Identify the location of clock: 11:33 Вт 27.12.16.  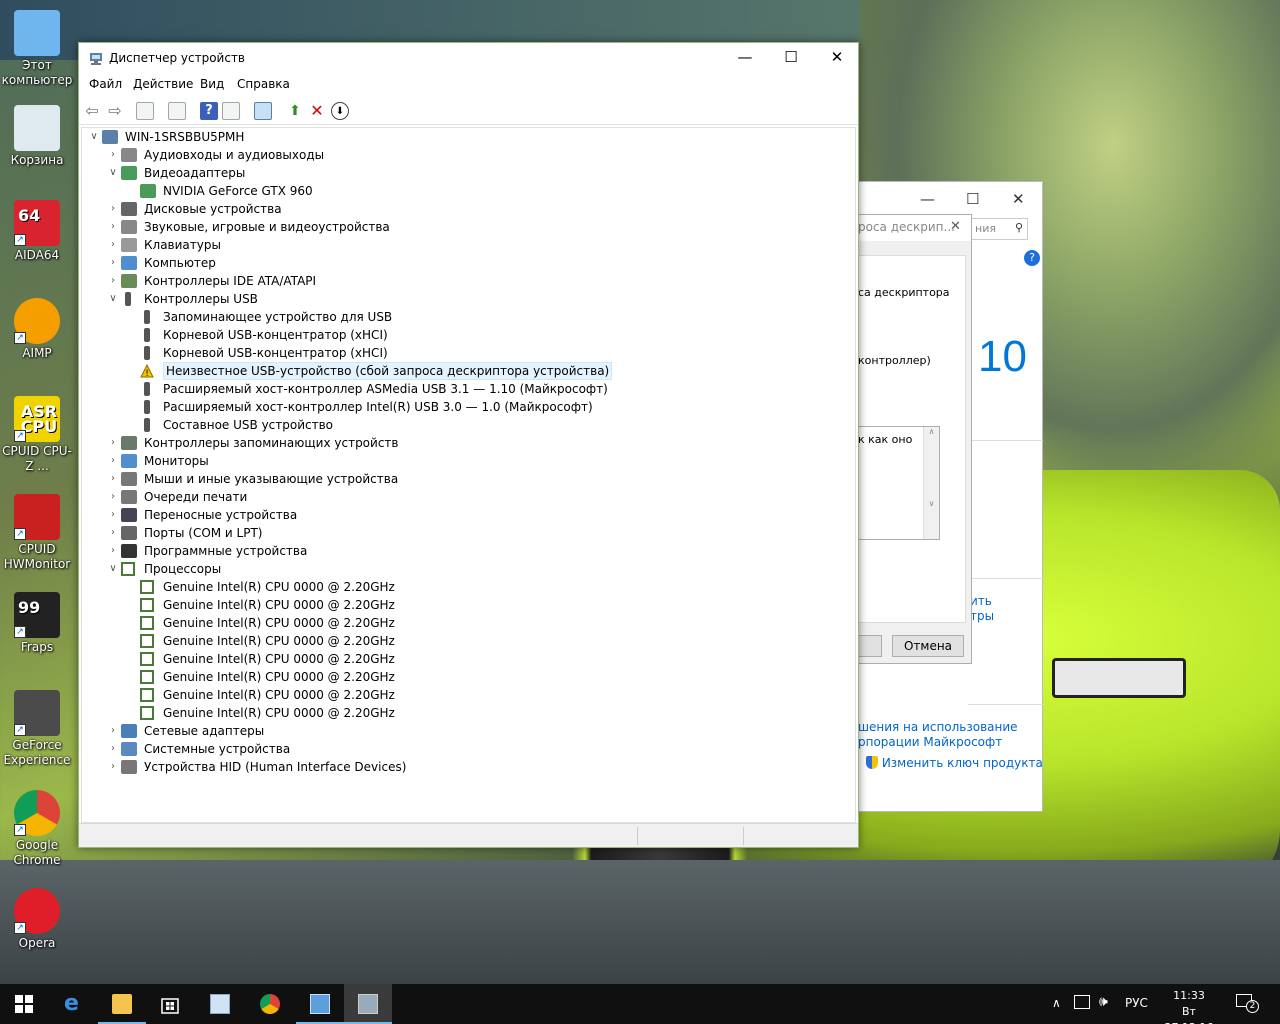
(1189, 1006).